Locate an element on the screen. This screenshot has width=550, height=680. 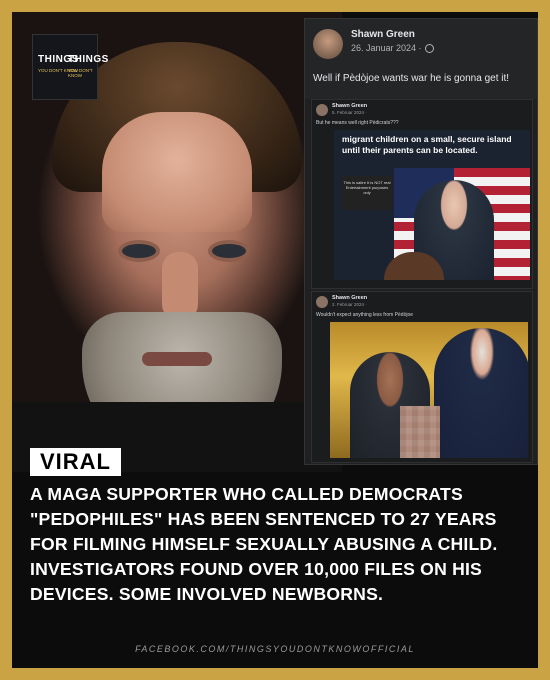
older-man-figure is located at coordinates (481, 393).